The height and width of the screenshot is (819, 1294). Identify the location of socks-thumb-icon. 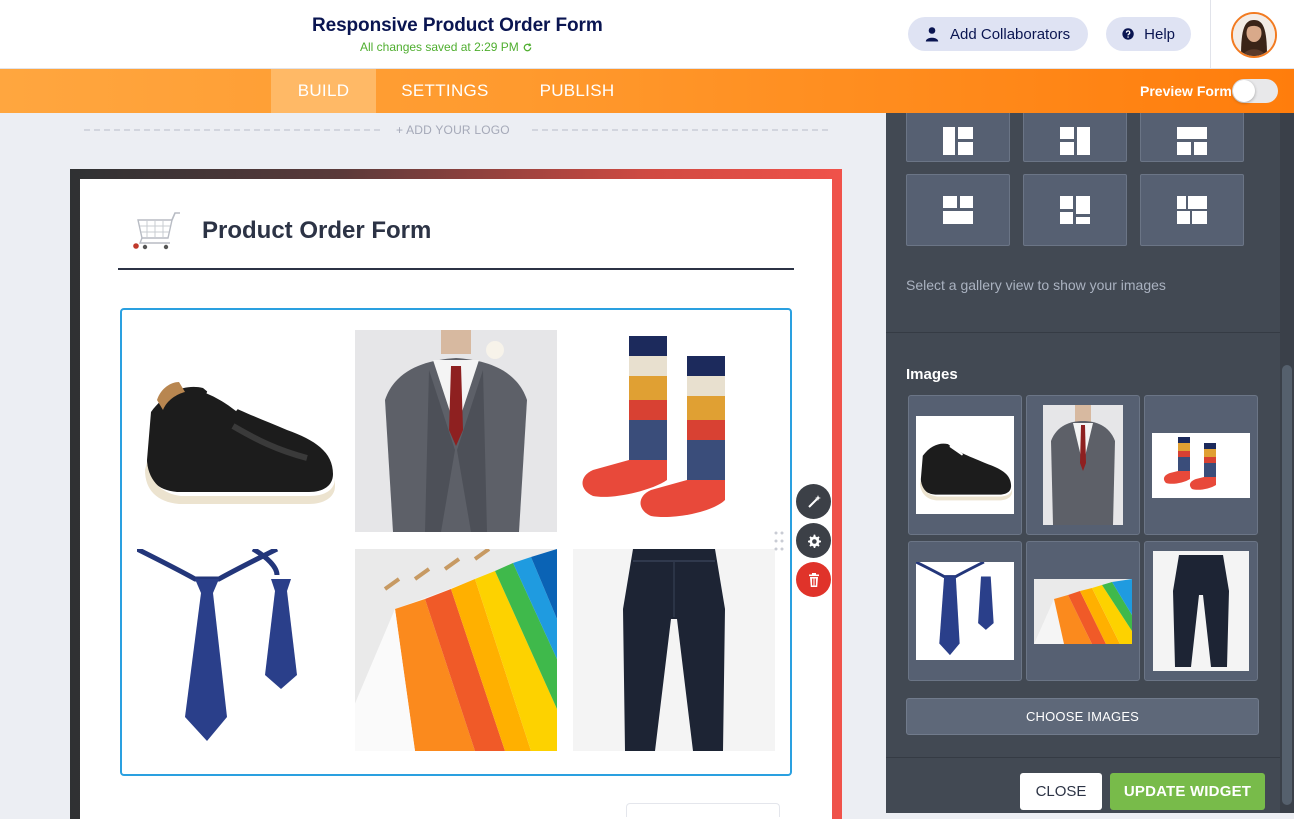
(1201, 465).